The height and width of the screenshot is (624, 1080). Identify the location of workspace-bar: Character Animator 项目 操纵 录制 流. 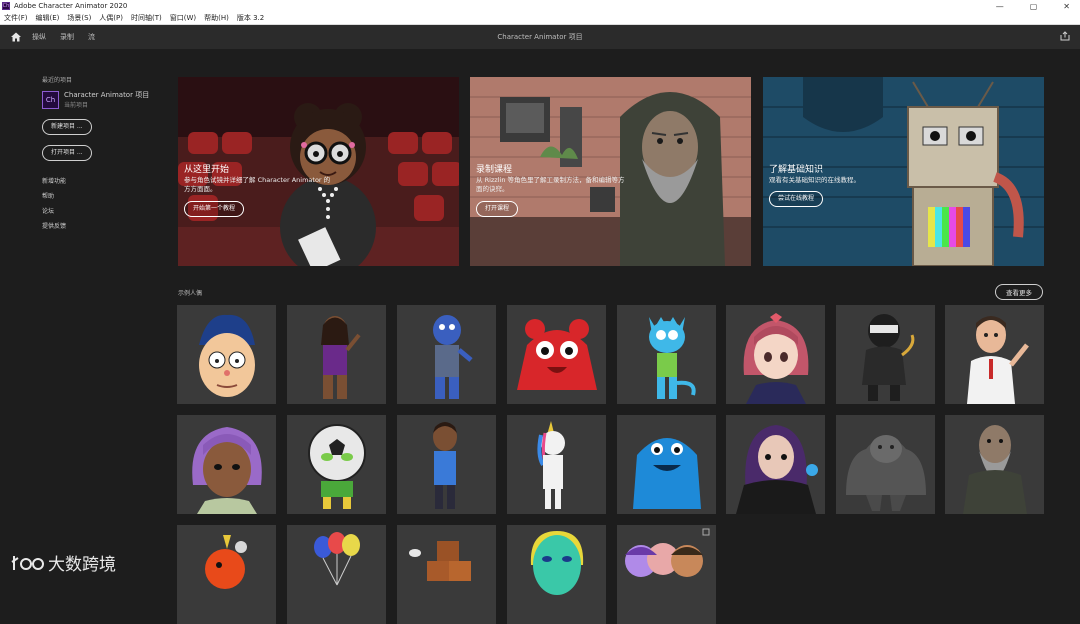
(540, 37).